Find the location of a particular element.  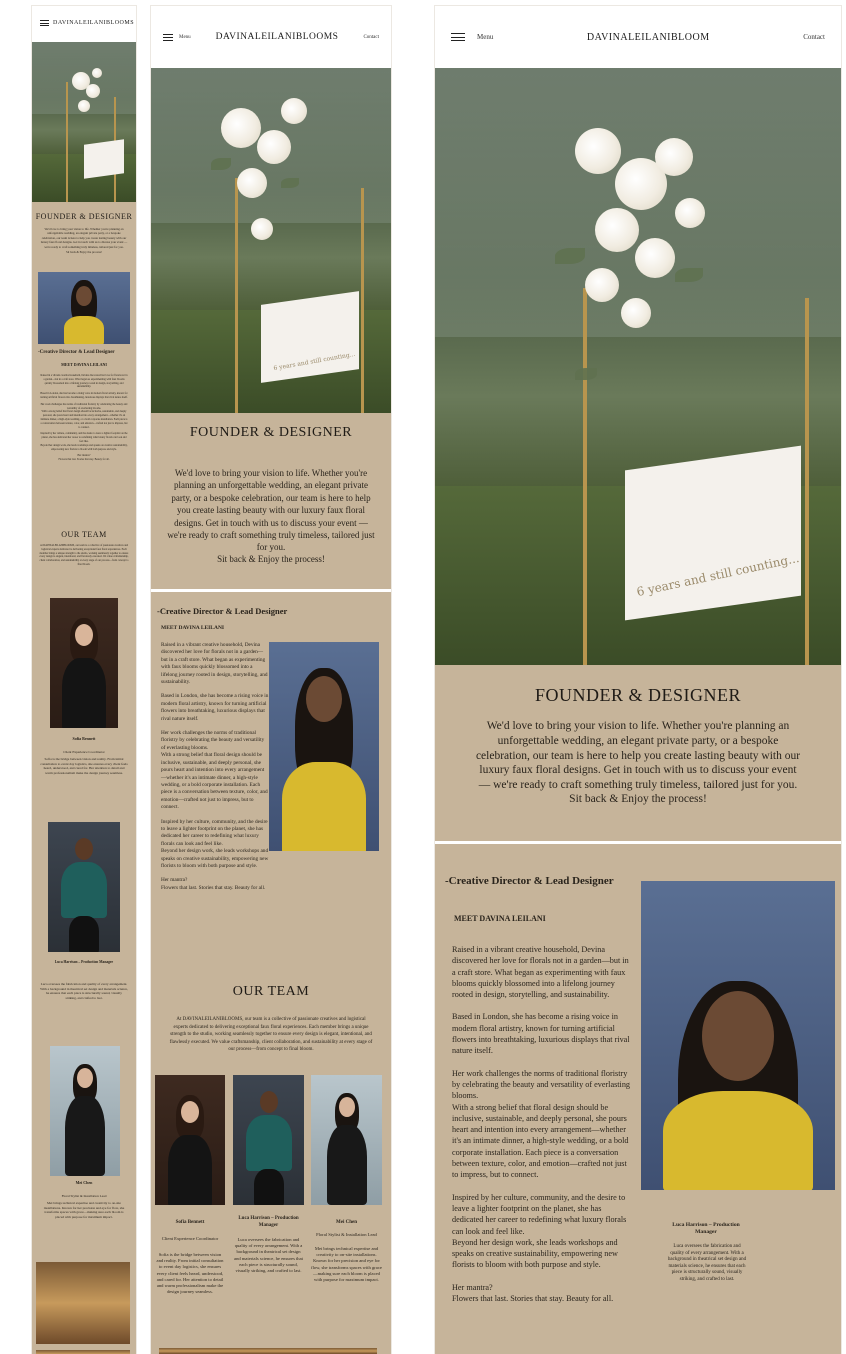

hero-image is located at coordinates (84, 122).